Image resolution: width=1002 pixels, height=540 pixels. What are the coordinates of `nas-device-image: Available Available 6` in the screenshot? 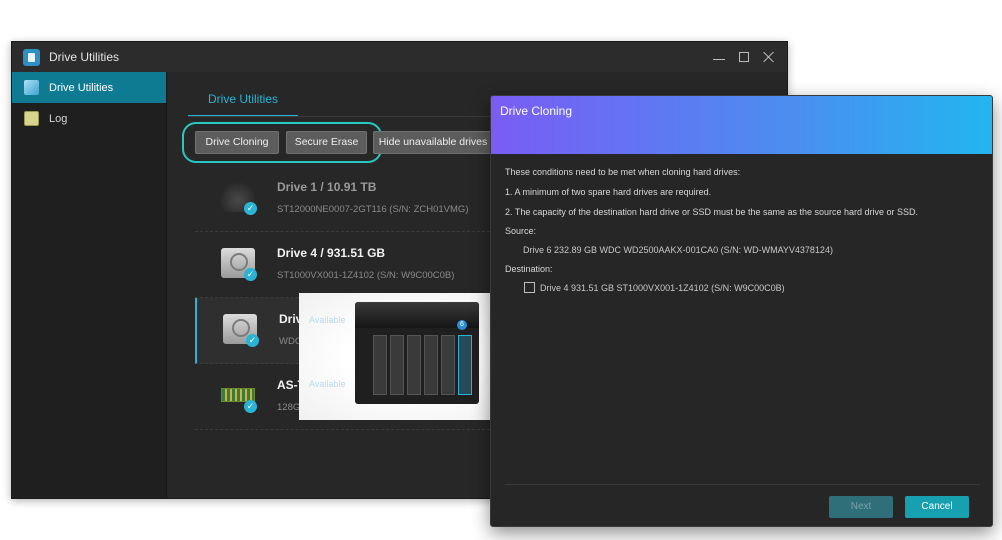 It's located at (395, 356).